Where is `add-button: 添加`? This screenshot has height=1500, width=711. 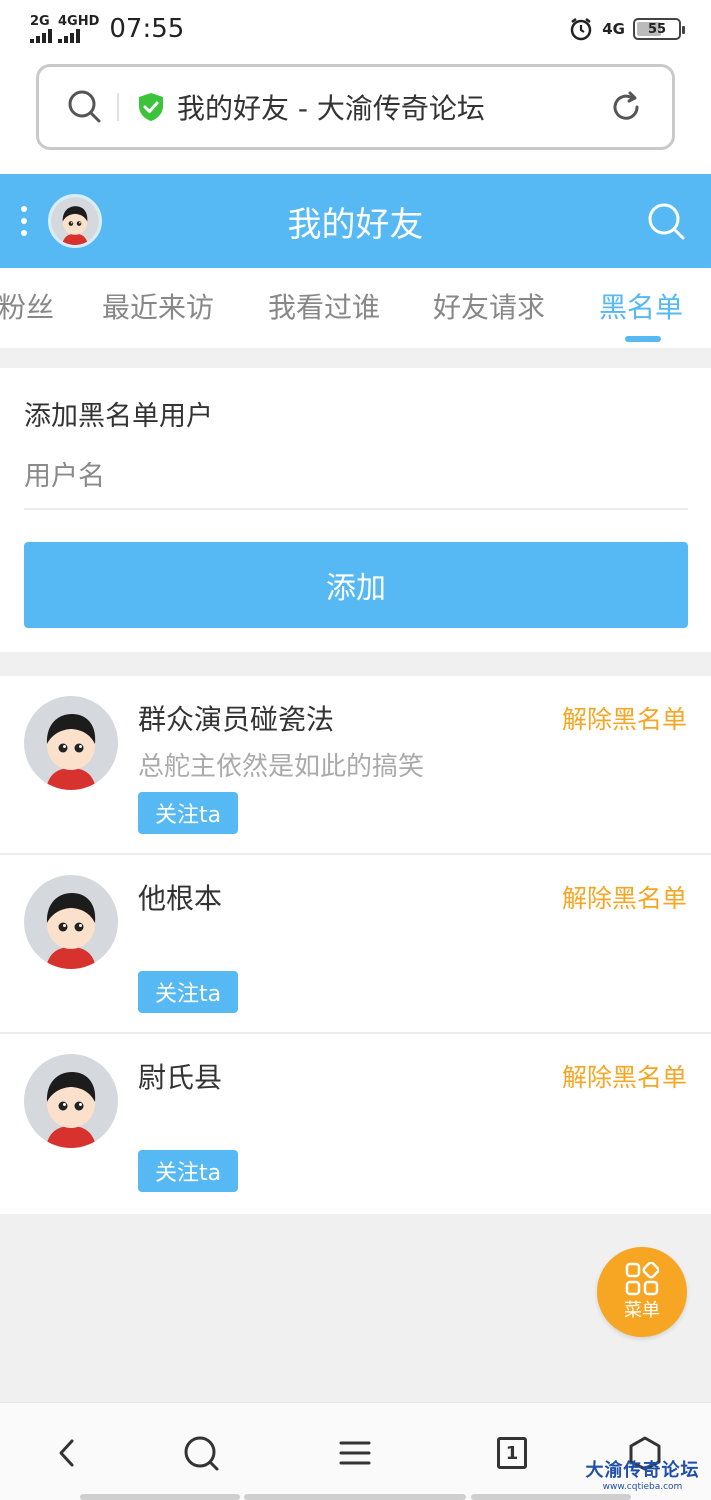
add-button: 添加 is located at coordinates (356, 585).